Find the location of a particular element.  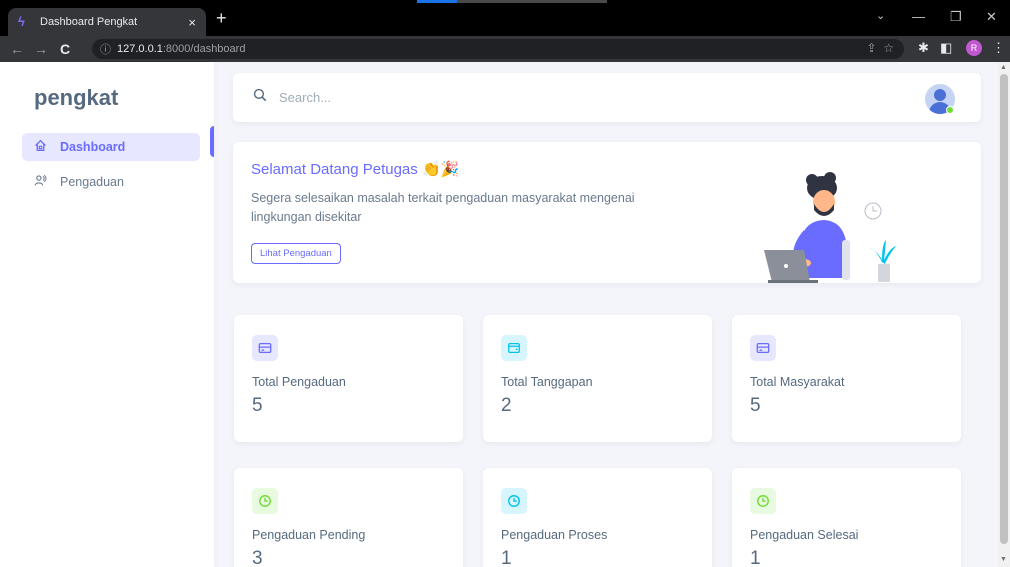

stat-card-total-tanggapan: Total Tanggapan 2 is located at coordinates (597, 378).